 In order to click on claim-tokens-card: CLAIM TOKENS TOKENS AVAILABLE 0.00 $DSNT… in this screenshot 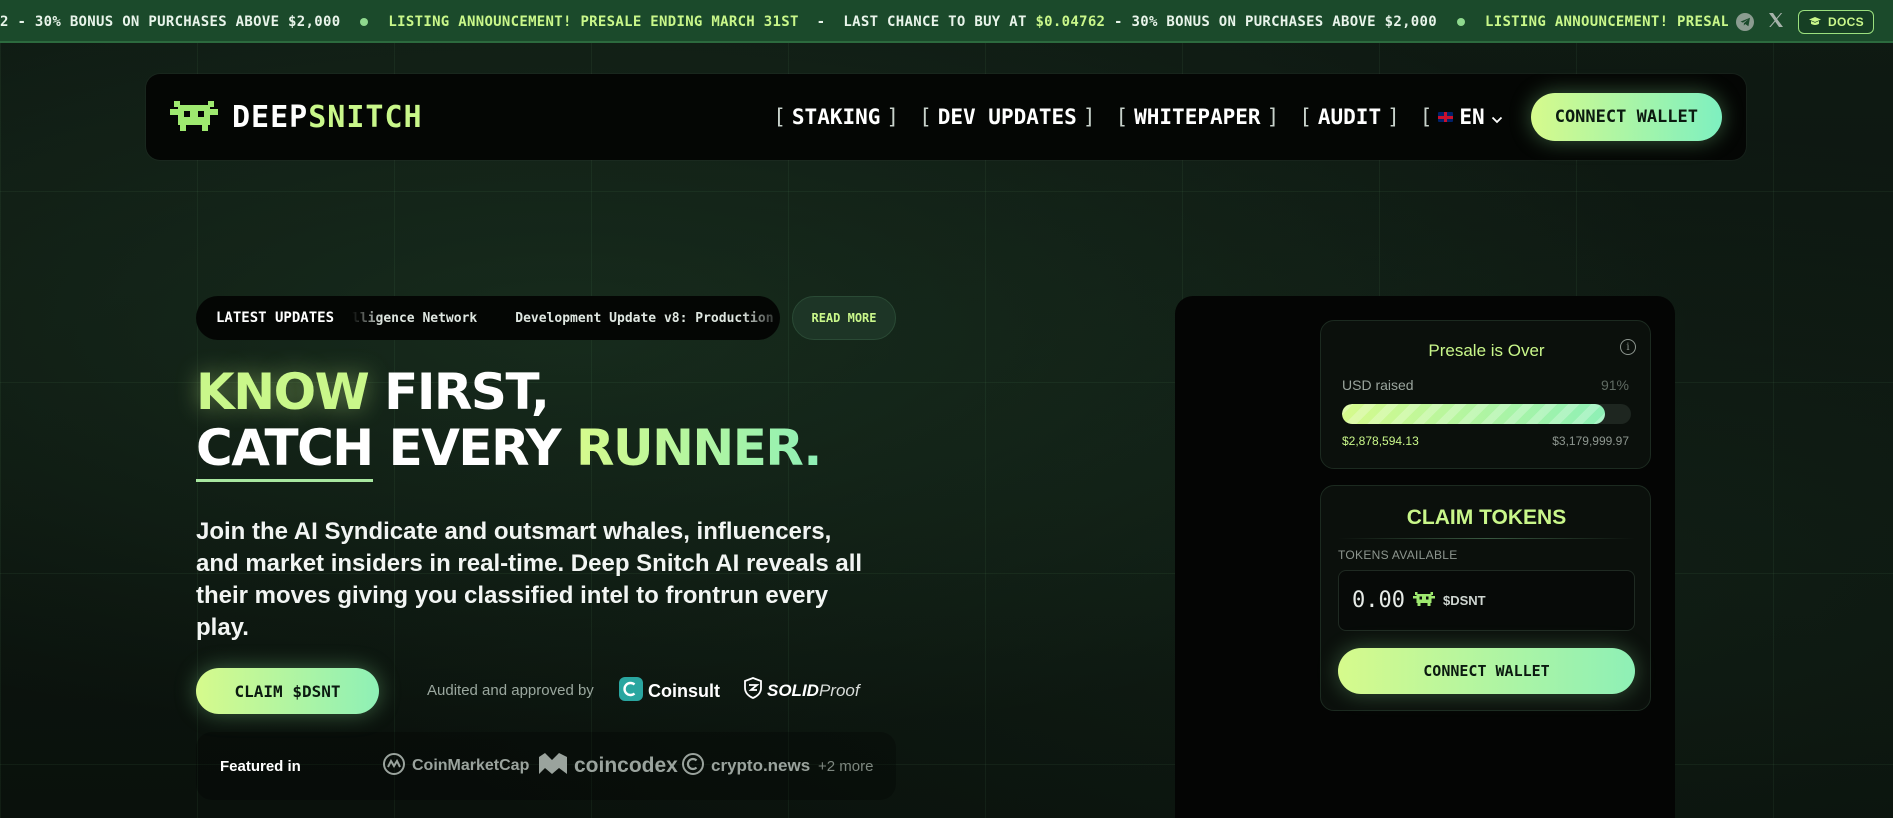, I will do `click(1485, 598)`.